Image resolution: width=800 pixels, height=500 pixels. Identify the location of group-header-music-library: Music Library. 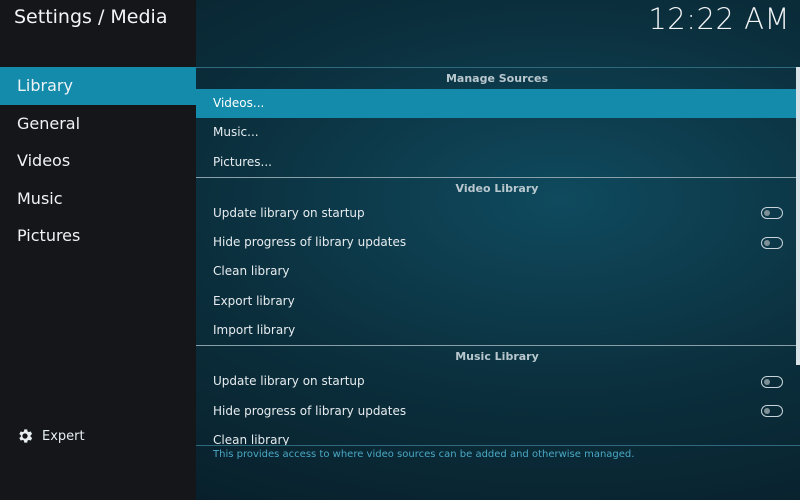
(497, 356).